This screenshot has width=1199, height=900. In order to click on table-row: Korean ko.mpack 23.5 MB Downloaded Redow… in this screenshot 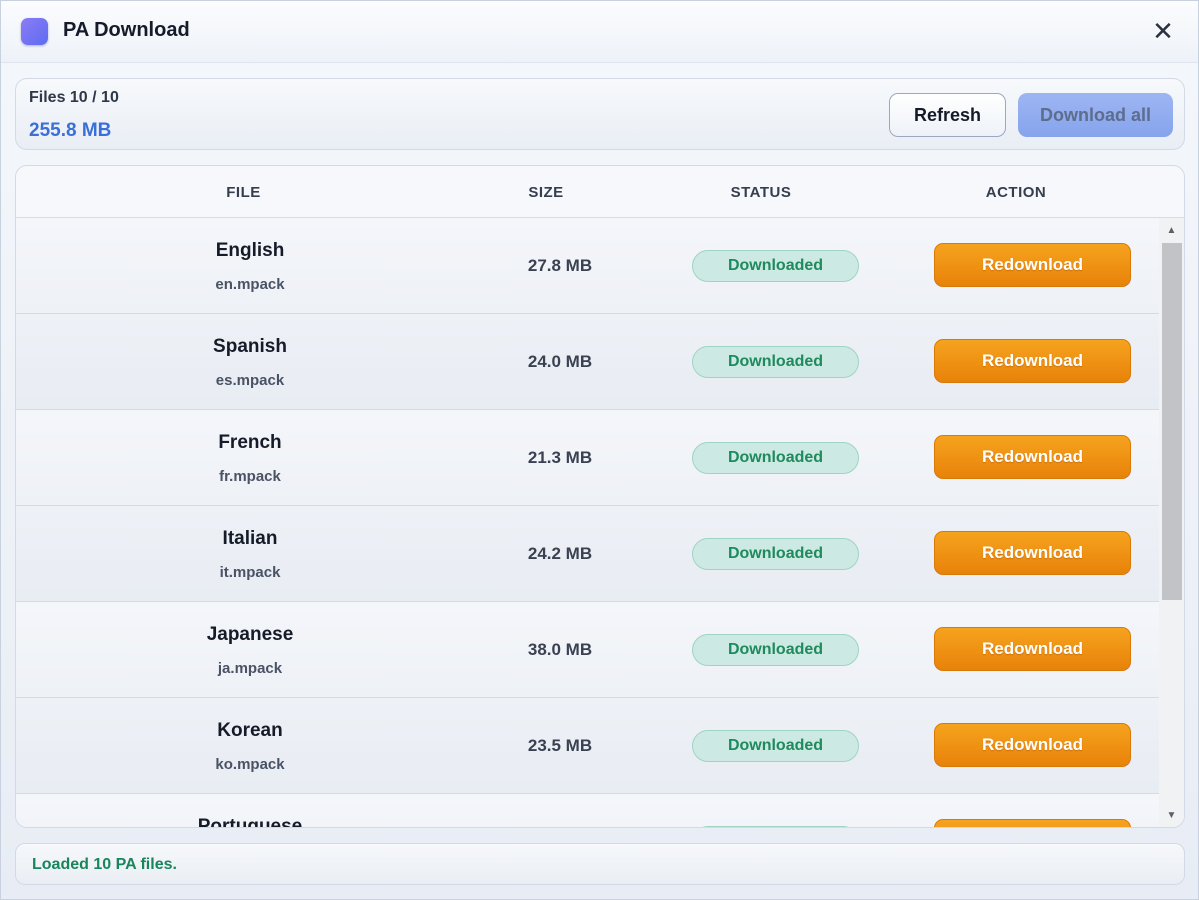, I will do `click(587, 746)`.